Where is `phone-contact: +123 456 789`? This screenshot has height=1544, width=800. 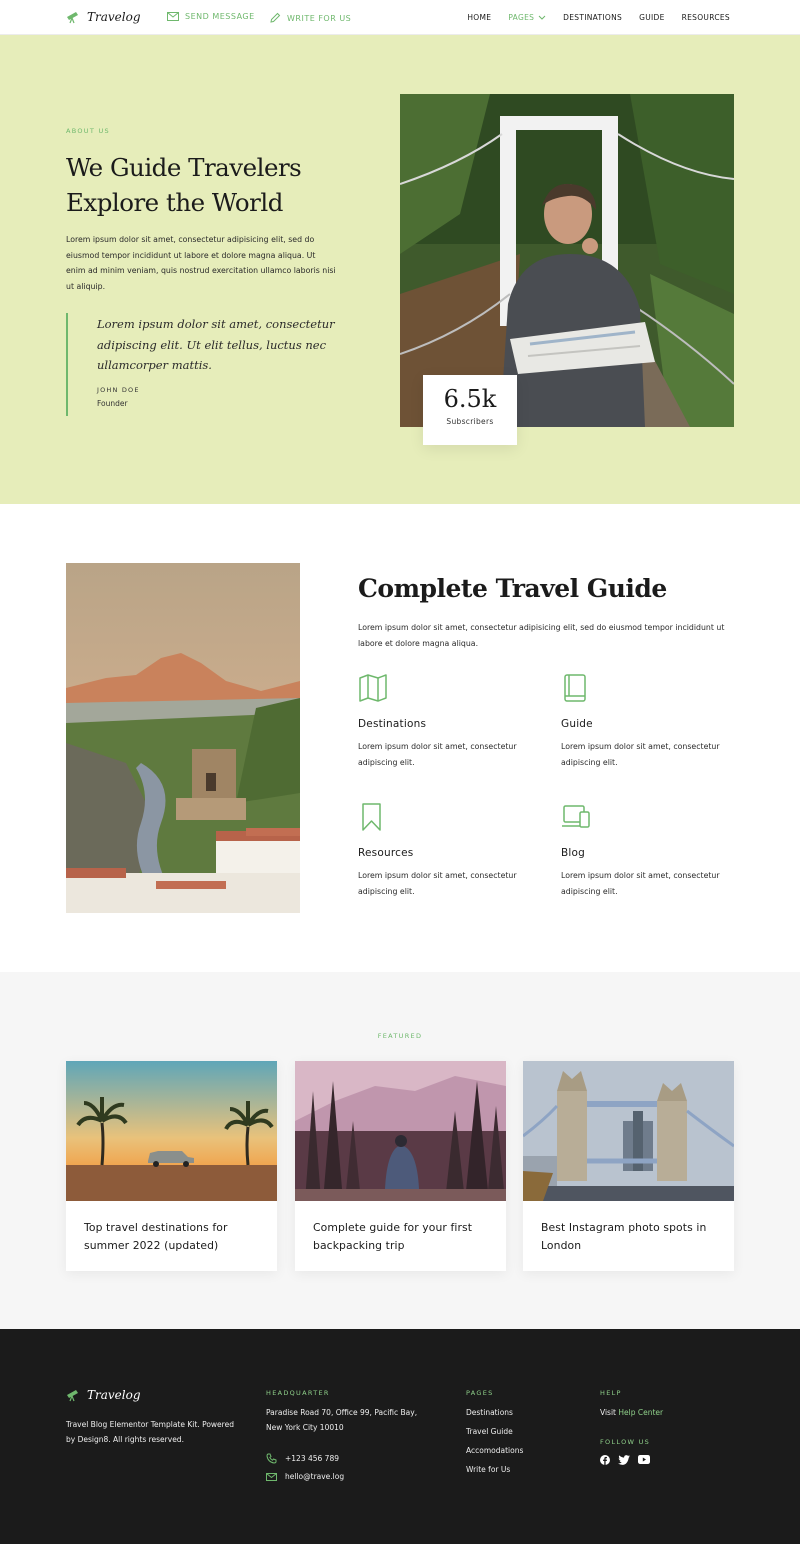
phone-contact: +123 456 789 is located at coordinates (302, 1458).